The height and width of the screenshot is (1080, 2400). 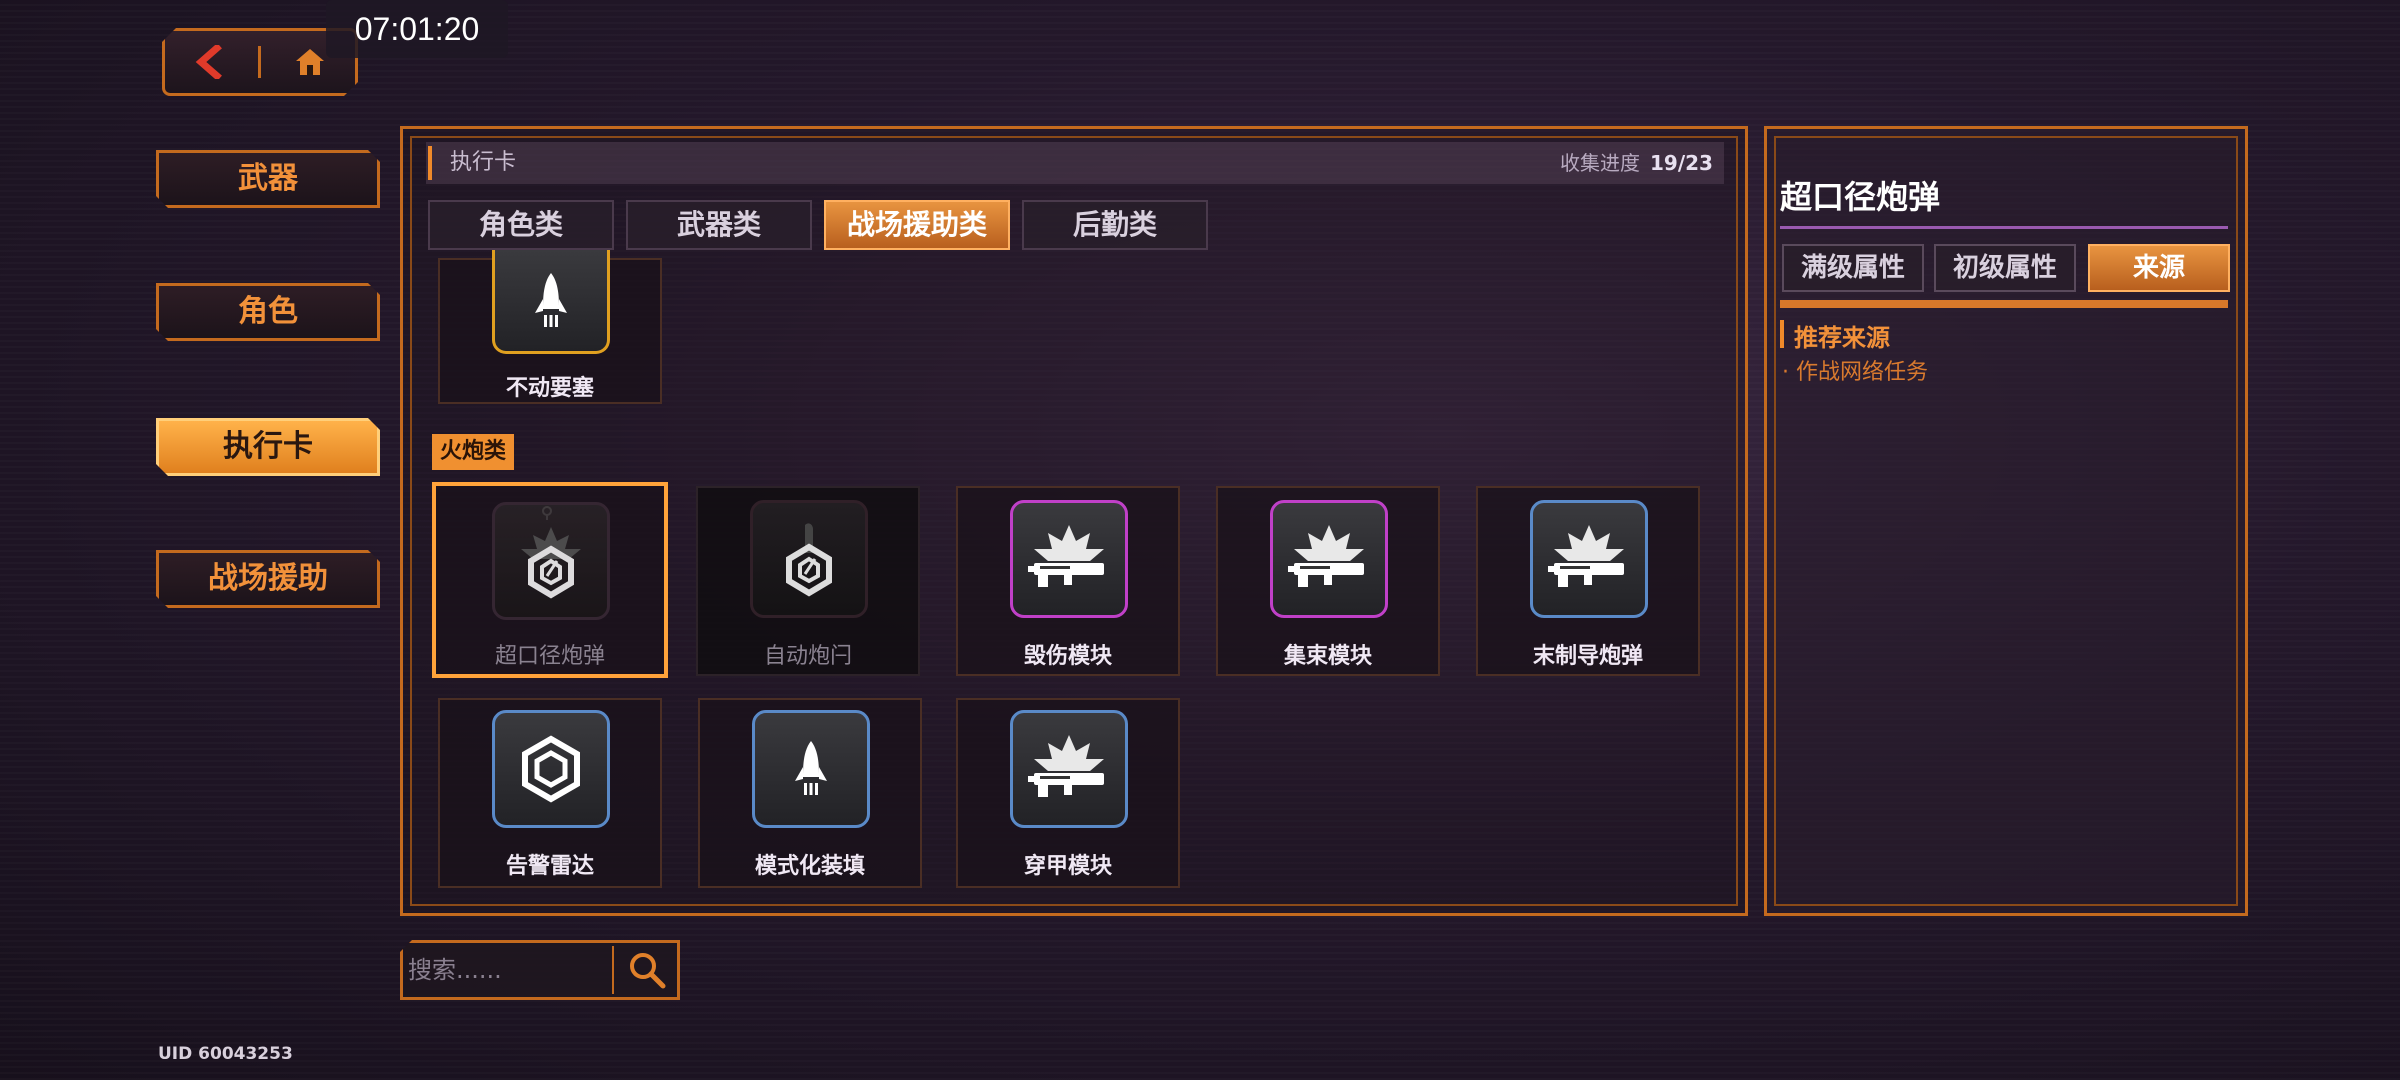 What do you see at coordinates (2004, 304) in the screenshot?
I see `tab-content-divider` at bounding box center [2004, 304].